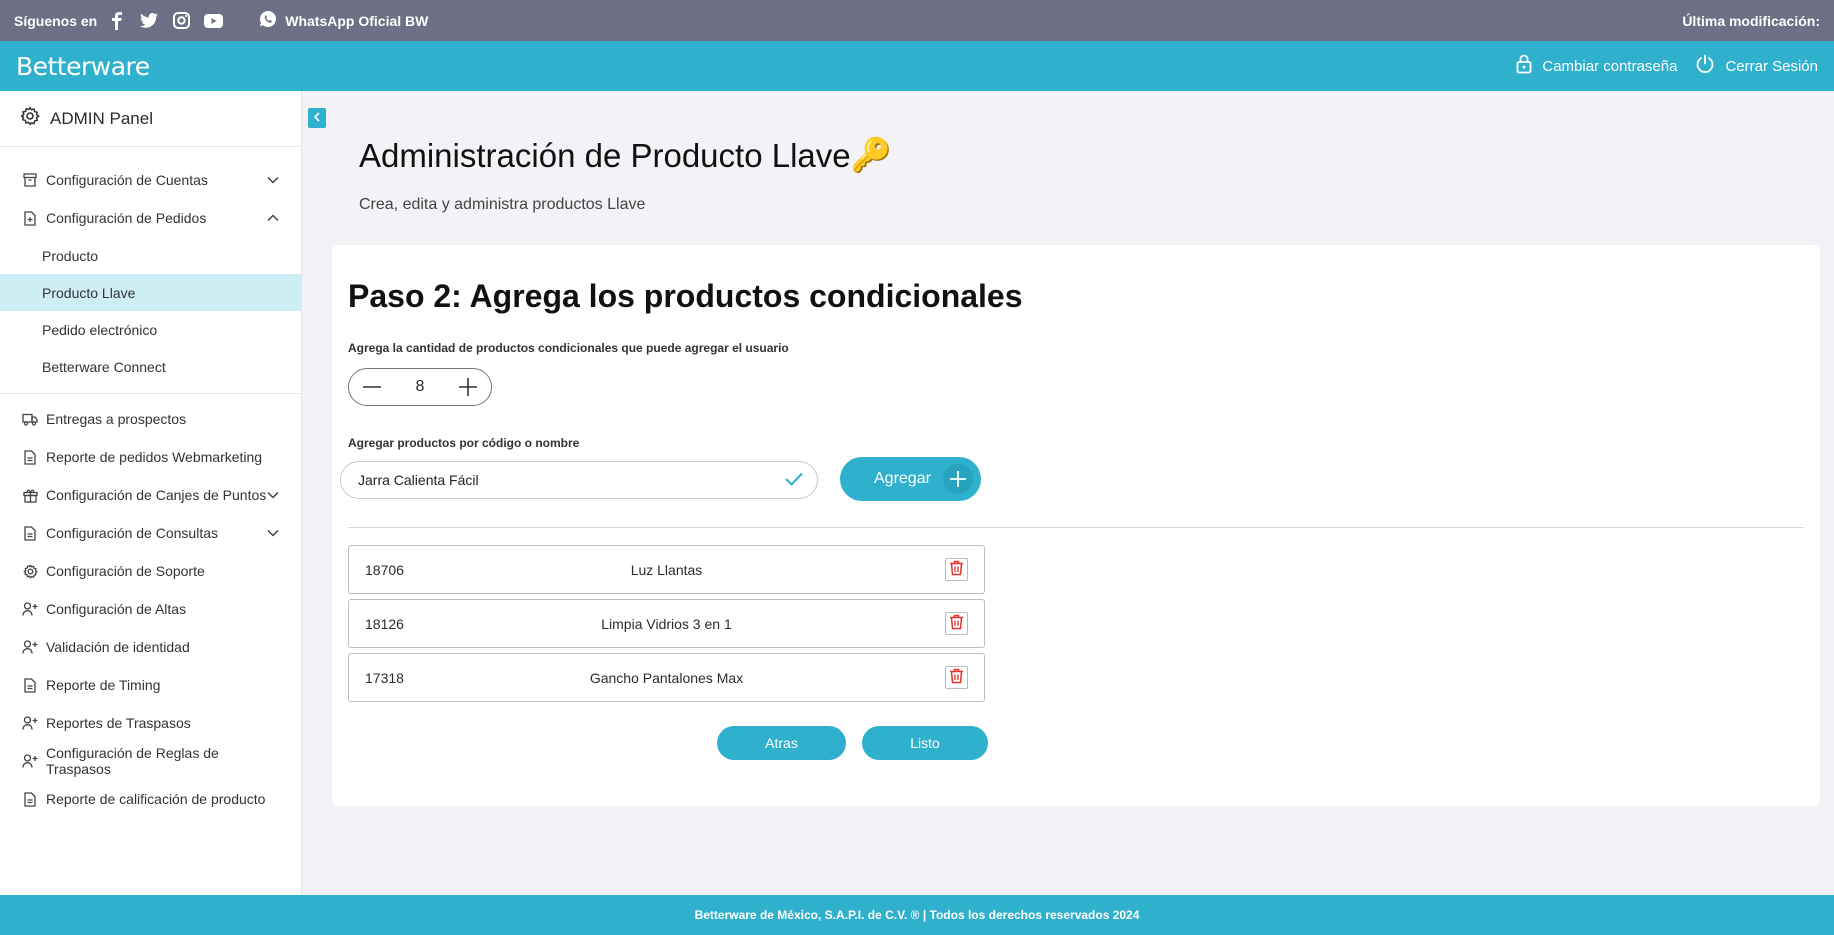 This screenshot has height=935, width=1834. Describe the element at coordinates (150, 292) in the screenshot. I see `sidebar-subitem-producto-llave: Producto Llave` at that location.